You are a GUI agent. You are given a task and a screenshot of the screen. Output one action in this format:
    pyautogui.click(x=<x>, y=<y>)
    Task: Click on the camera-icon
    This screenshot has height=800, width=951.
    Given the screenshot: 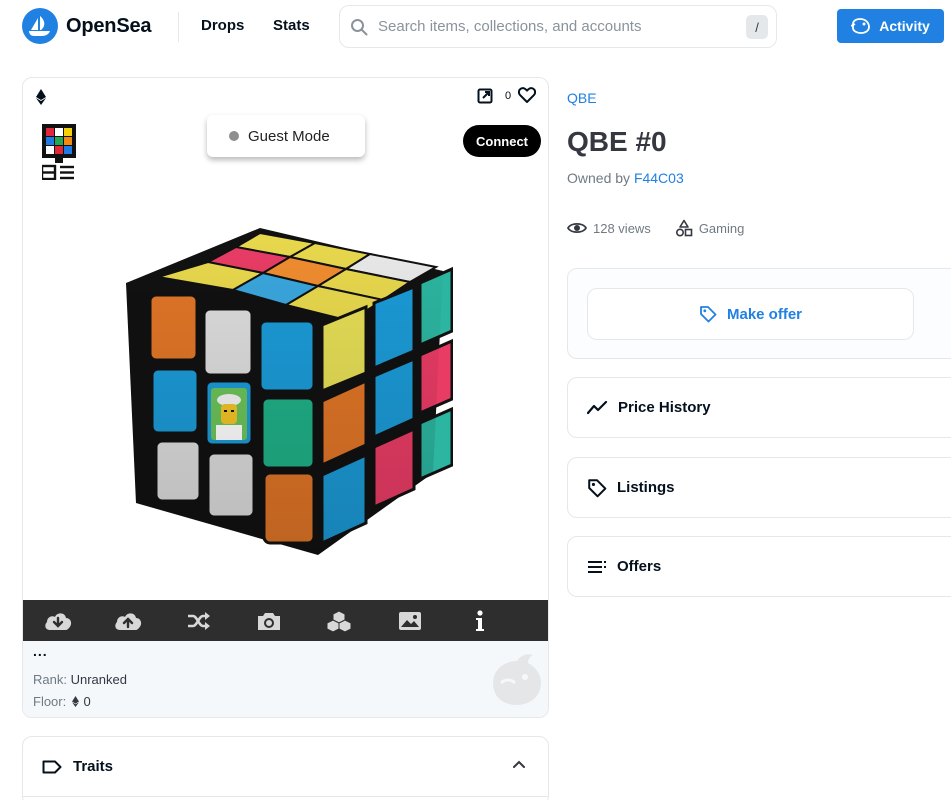 What is the action you would take?
    pyautogui.click(x=269, y=621)
    